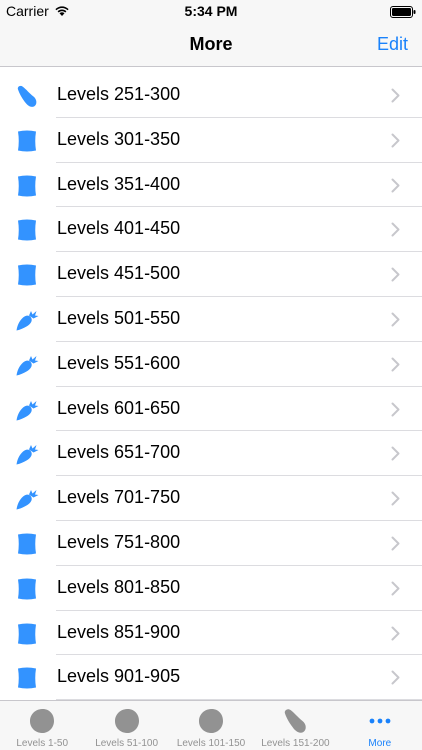 This screenshot has height=750, width=422. What do you see at coordinates (211, 409) in the screenshot?
I see `list-item: Levels 601-650` at bounding box center [211, 409].